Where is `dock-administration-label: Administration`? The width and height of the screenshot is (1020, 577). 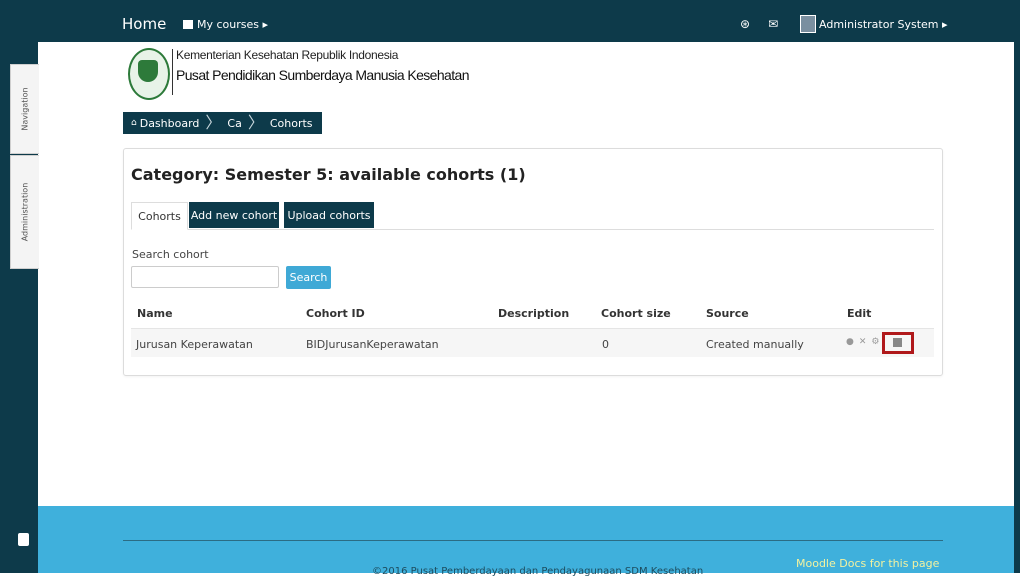
dock-administration-label: Administration is located at coordinates (25, 212).